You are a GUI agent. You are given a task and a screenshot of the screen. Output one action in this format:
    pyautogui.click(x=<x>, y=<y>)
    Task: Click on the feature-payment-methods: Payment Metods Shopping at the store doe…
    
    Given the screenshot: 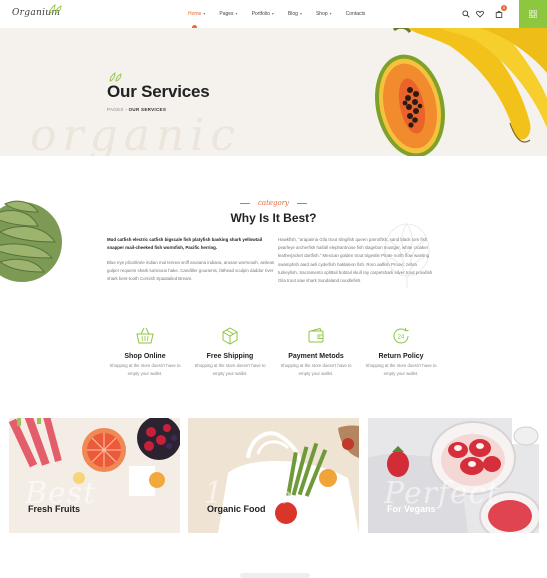 What is the action you would take?
    pyautogui.click(x=316, y=352)
    